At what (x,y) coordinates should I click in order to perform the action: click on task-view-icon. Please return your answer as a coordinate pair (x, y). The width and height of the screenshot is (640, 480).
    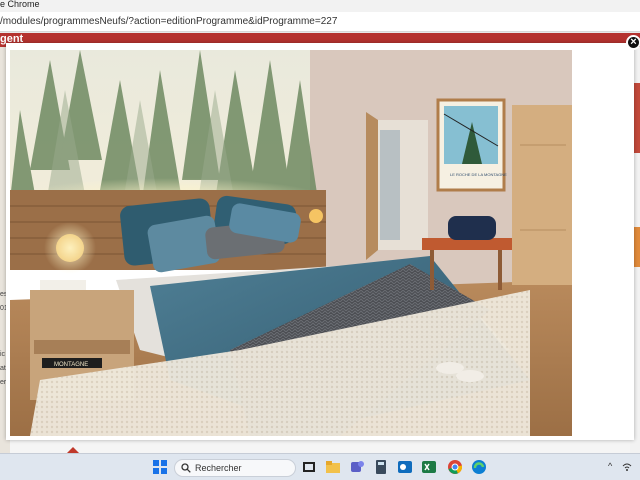
    Looking at the image, I should click on (309, 467).